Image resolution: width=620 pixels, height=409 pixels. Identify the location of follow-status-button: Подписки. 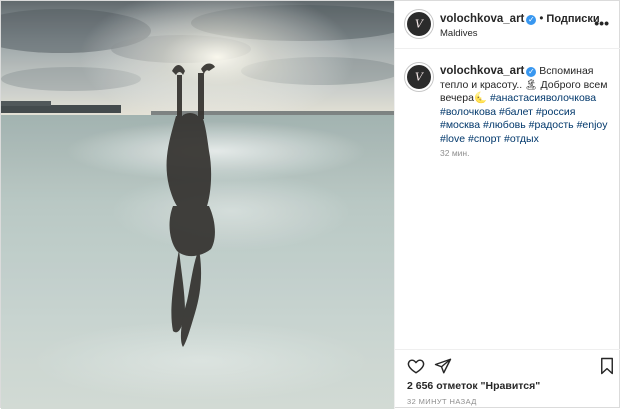
(572, 19).